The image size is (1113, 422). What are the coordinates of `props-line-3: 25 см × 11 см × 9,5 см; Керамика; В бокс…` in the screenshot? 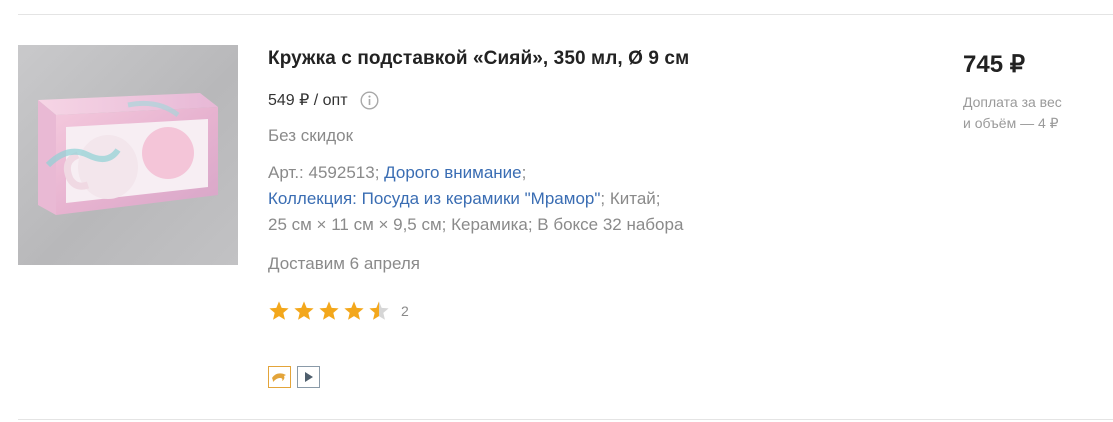 It's located at (476, 224).